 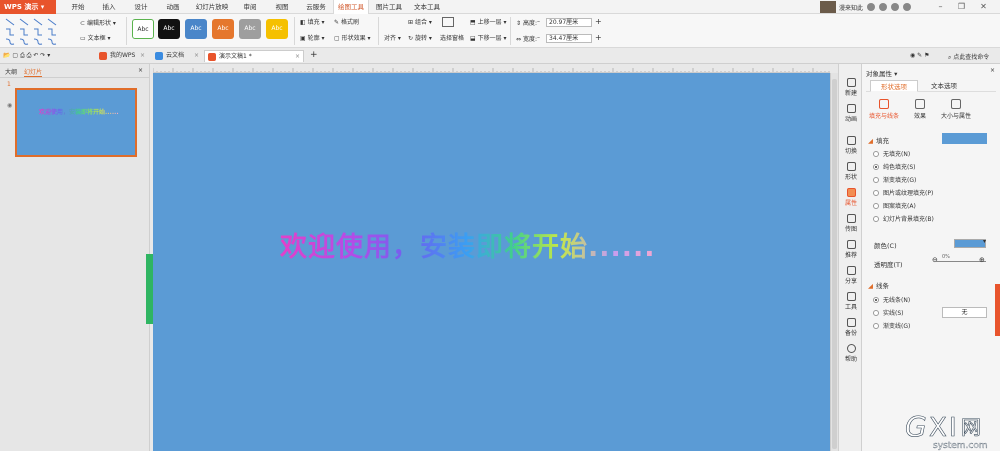 What do you see at coordinates (828, 7) in the screenshot?
I see `avatar` at bounding box center [828, 7].